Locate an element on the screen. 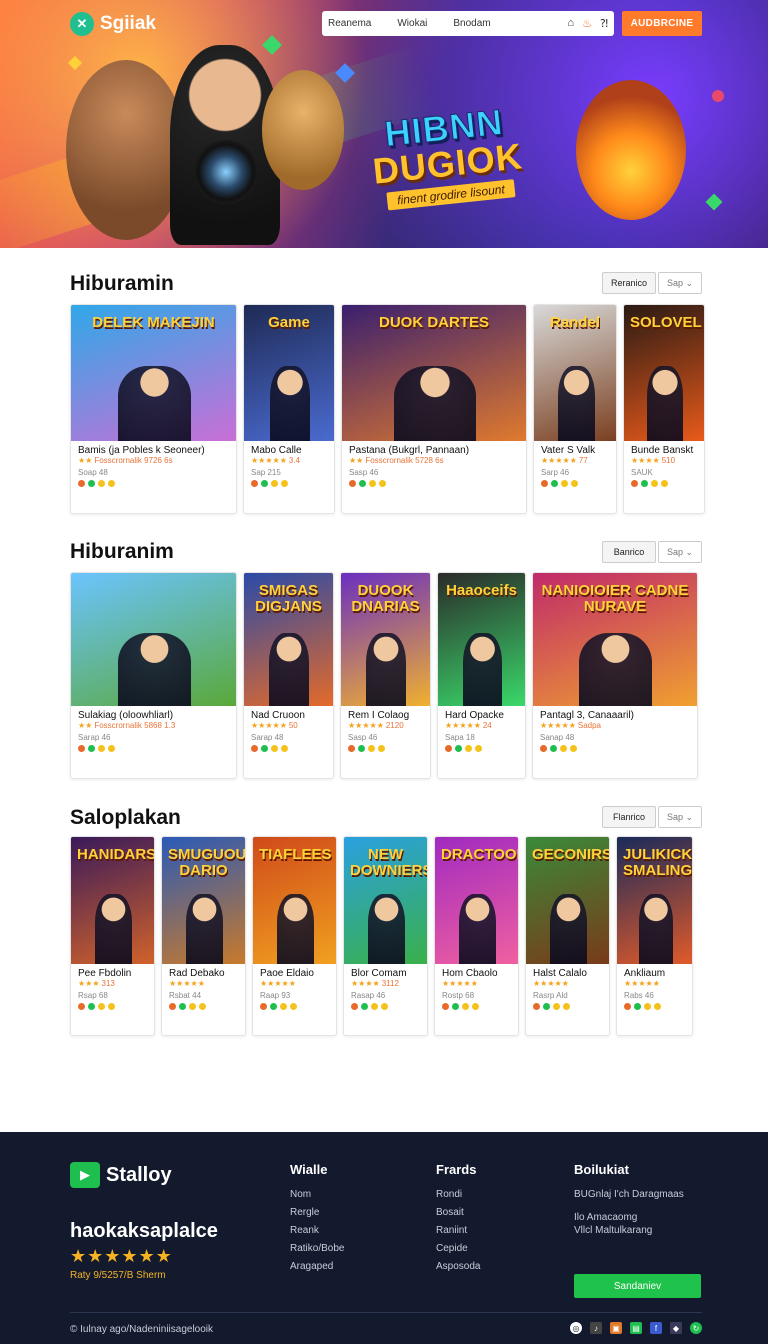  game-title: Ankliaum is located at coordinates (654, 973).